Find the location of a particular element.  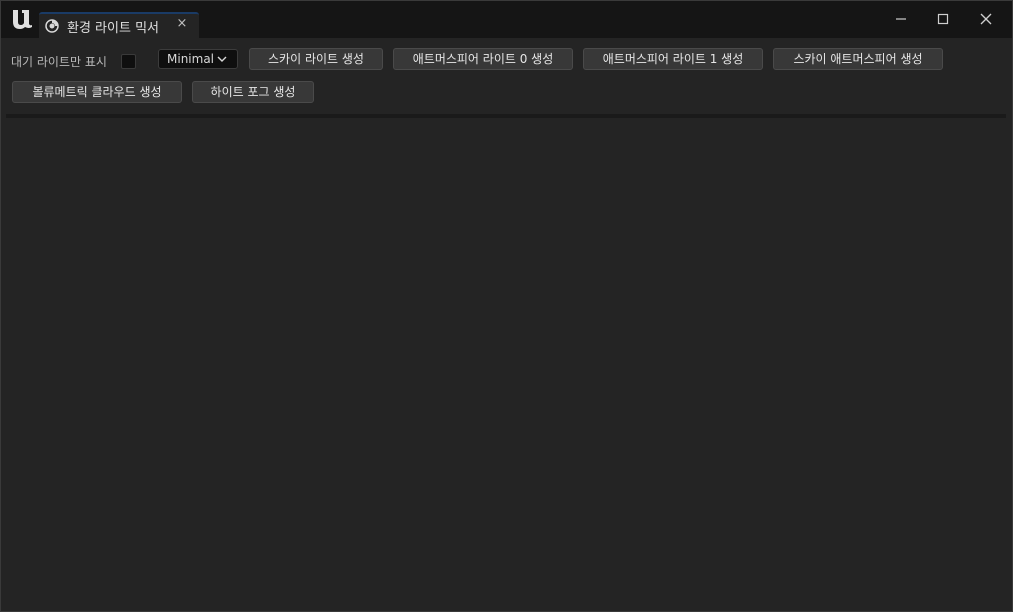

create-sky-light-button: 스카이 라이트 생성 is located at coordinates (316, 59).